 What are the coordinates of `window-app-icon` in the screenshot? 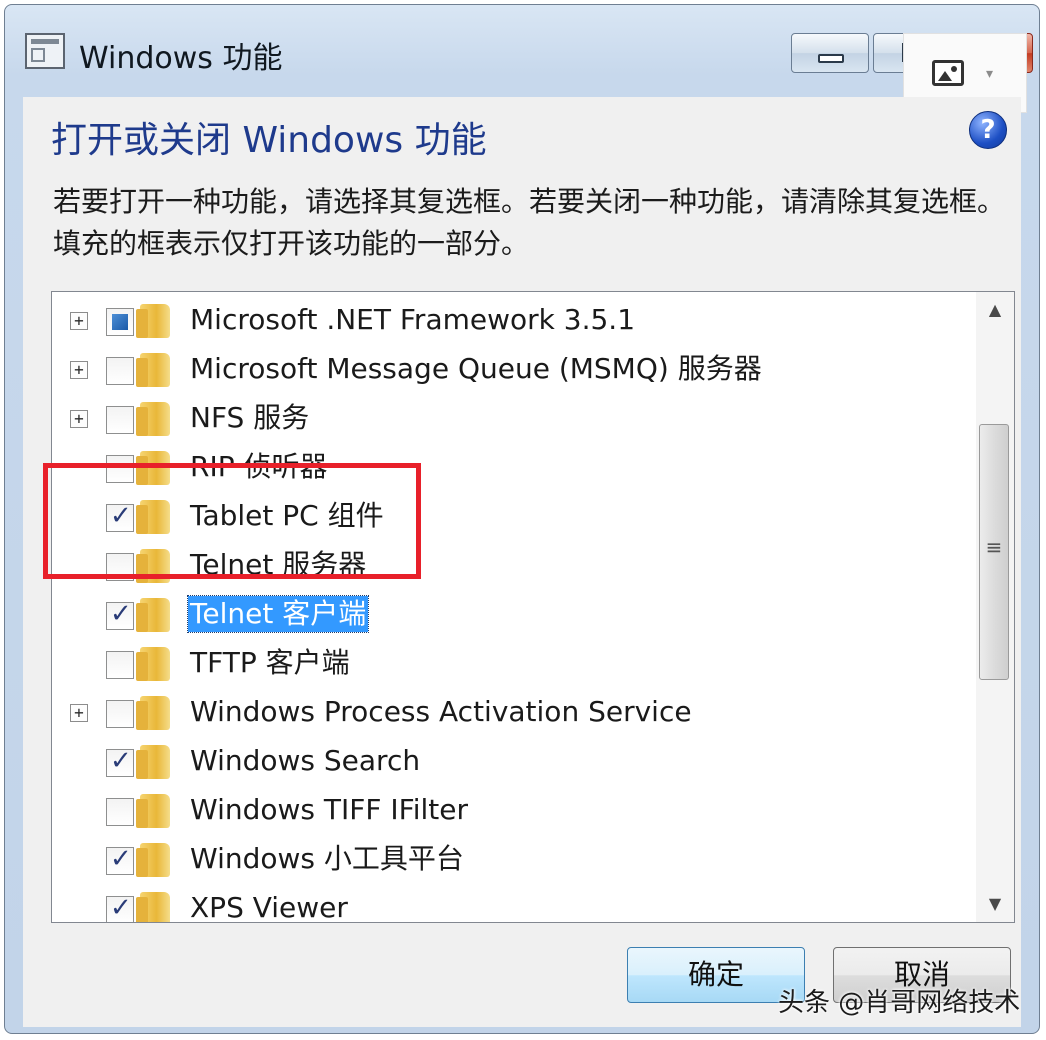 It's located at (45, 51).